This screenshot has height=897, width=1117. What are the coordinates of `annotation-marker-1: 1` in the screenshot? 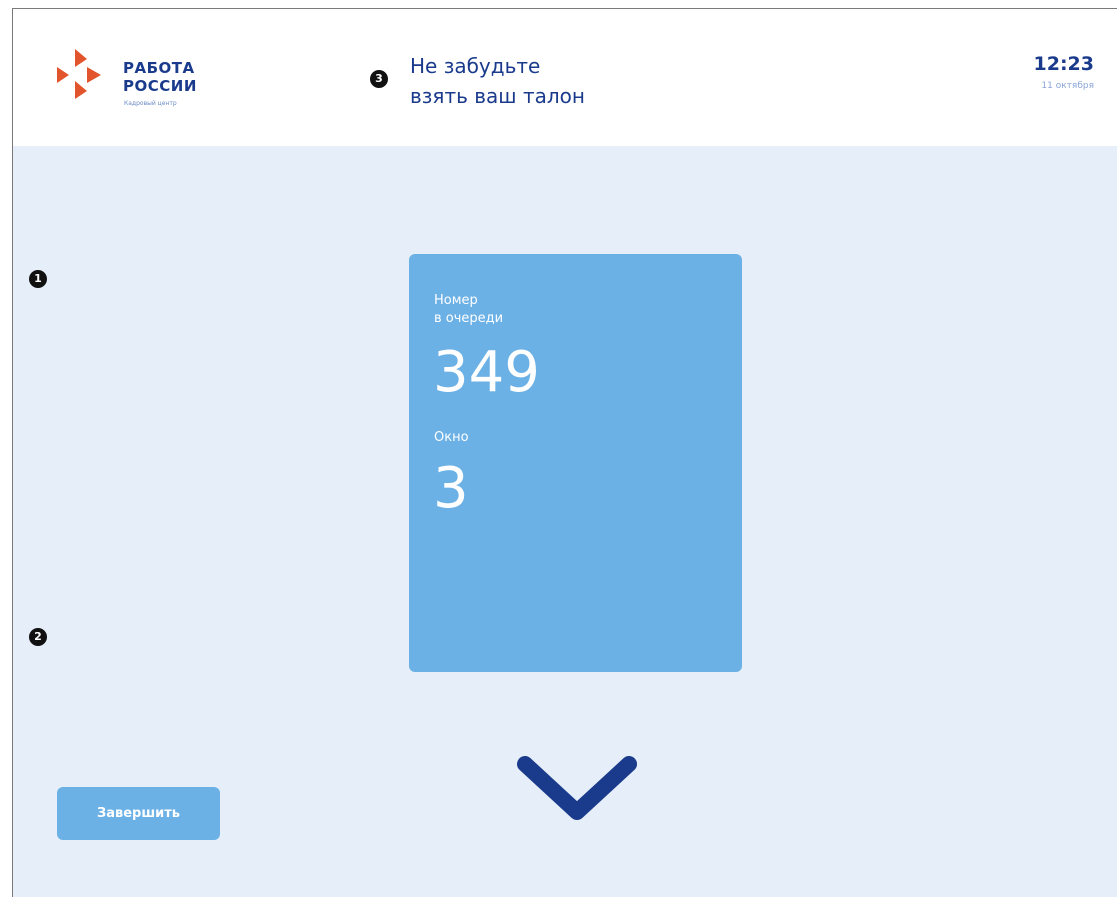 It's located at (38, 279).